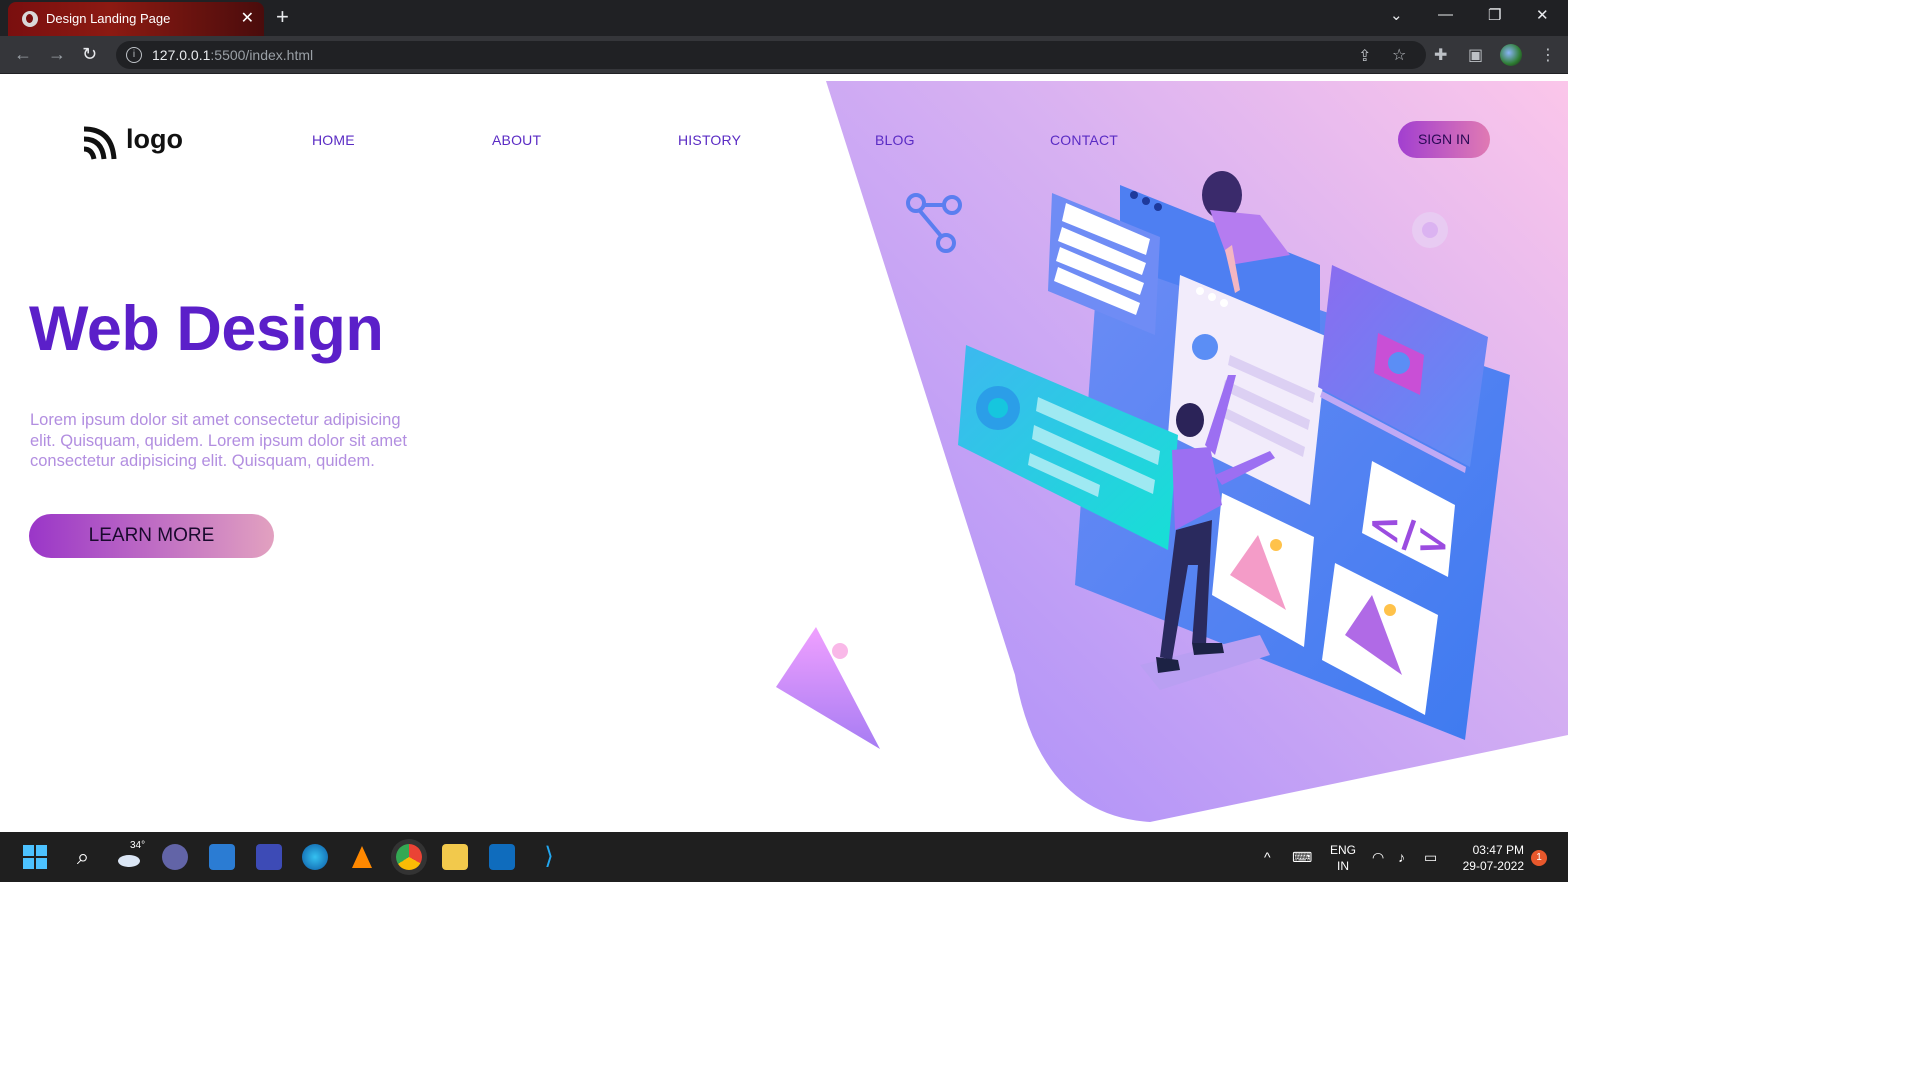 The width and height of the screenshot is (1920, 1080). What do you see at coordinates (57, 54) in the screenshot?
I see `forward-icon: →` at bounding box center [57, 54].